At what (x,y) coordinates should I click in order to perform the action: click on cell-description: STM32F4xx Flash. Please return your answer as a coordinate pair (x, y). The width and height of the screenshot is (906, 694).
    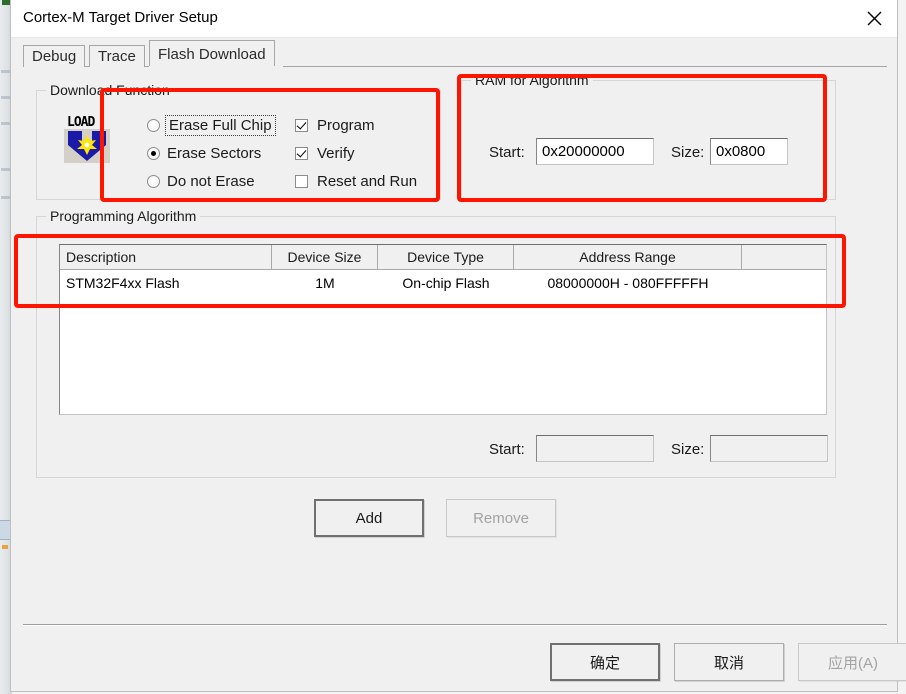
    Looking at the image, I should click on (123, 282).